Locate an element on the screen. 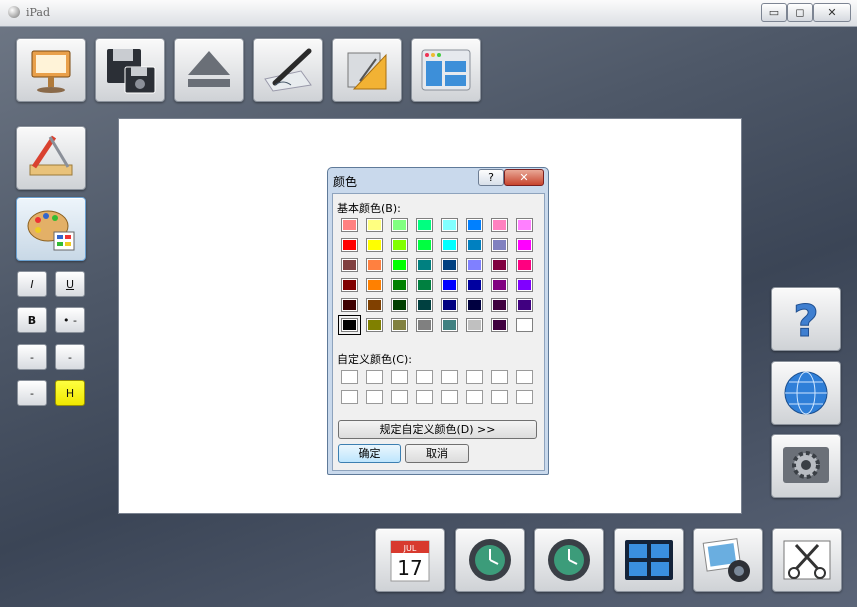 This screenshot has width=857, height=607. dialog-help-button: ? is located at coordinates (491, 177).